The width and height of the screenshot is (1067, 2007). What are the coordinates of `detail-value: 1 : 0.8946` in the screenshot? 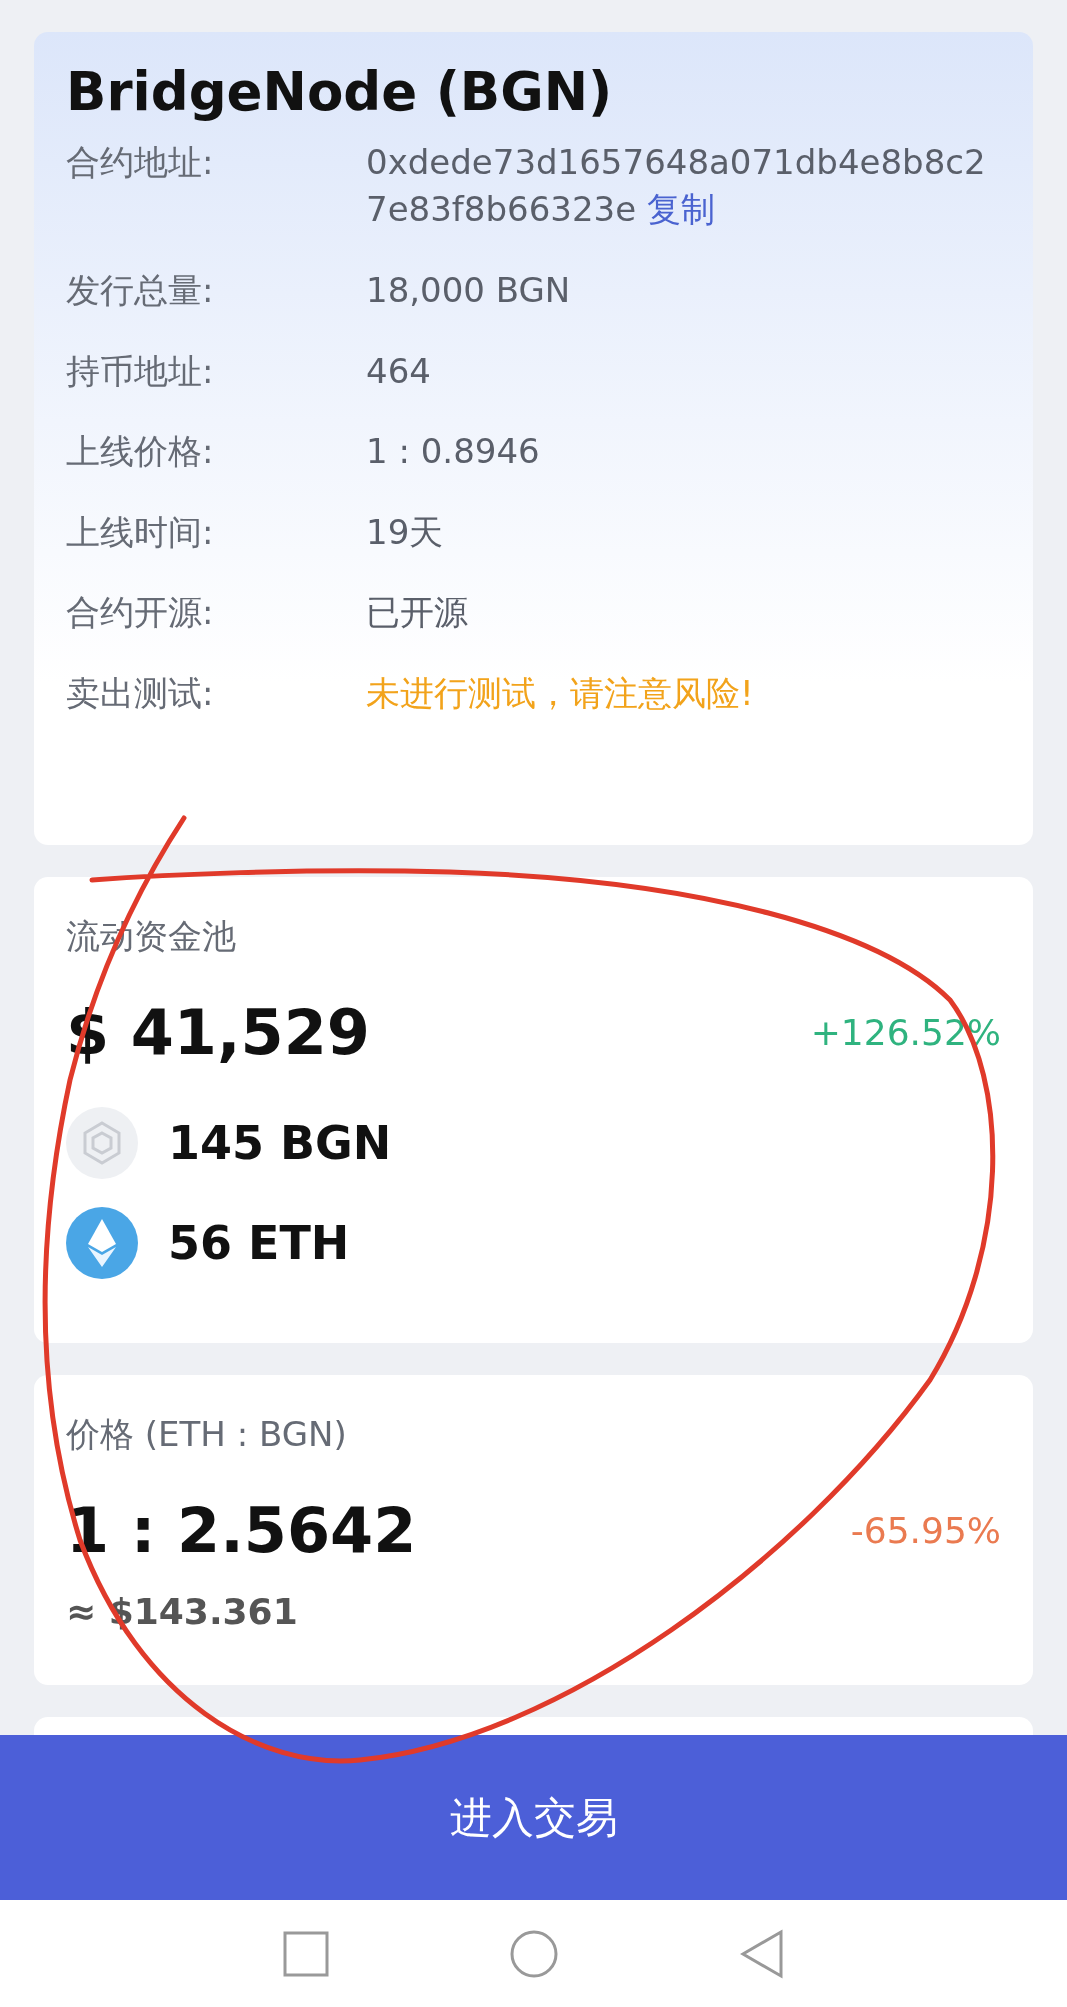 It's located at (453, 452).